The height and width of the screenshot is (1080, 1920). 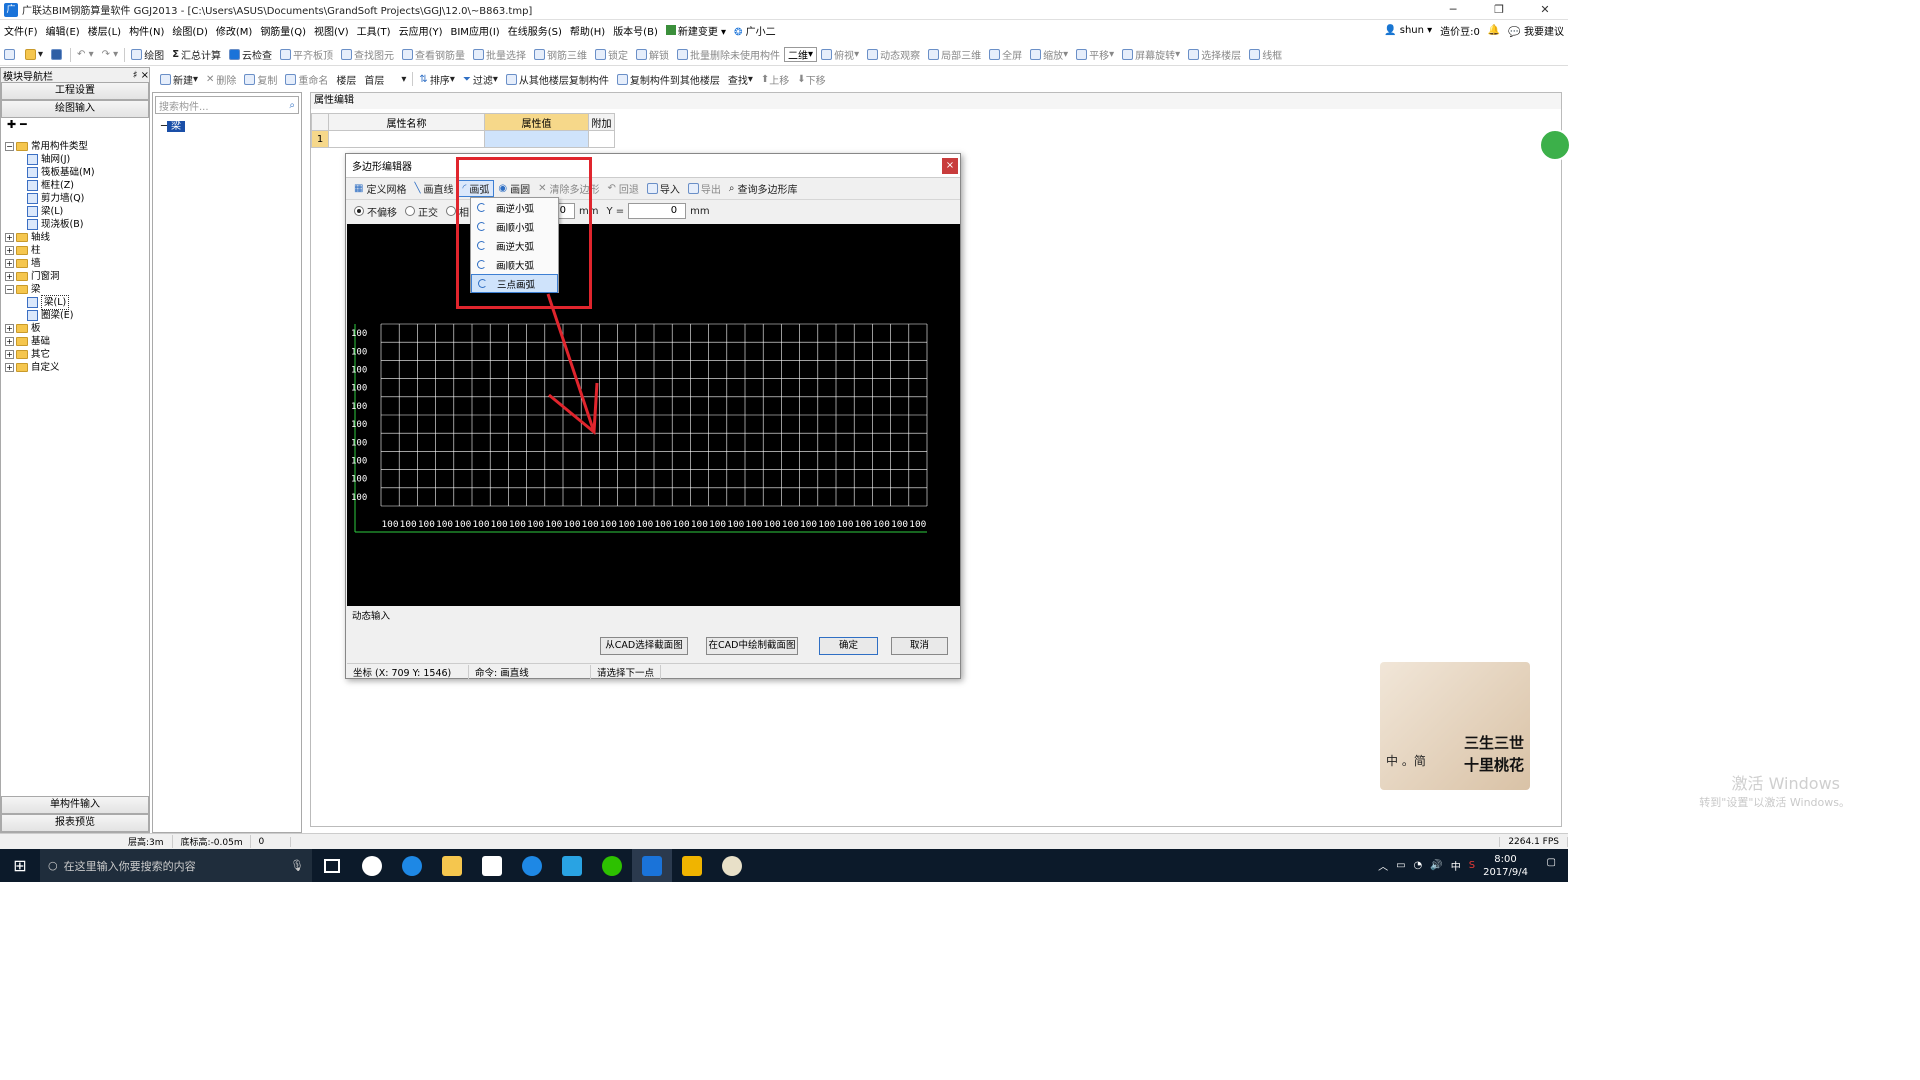 I want to click on select-from-cad-button: 从CAD选择截面图, so click(x=644, y=646).